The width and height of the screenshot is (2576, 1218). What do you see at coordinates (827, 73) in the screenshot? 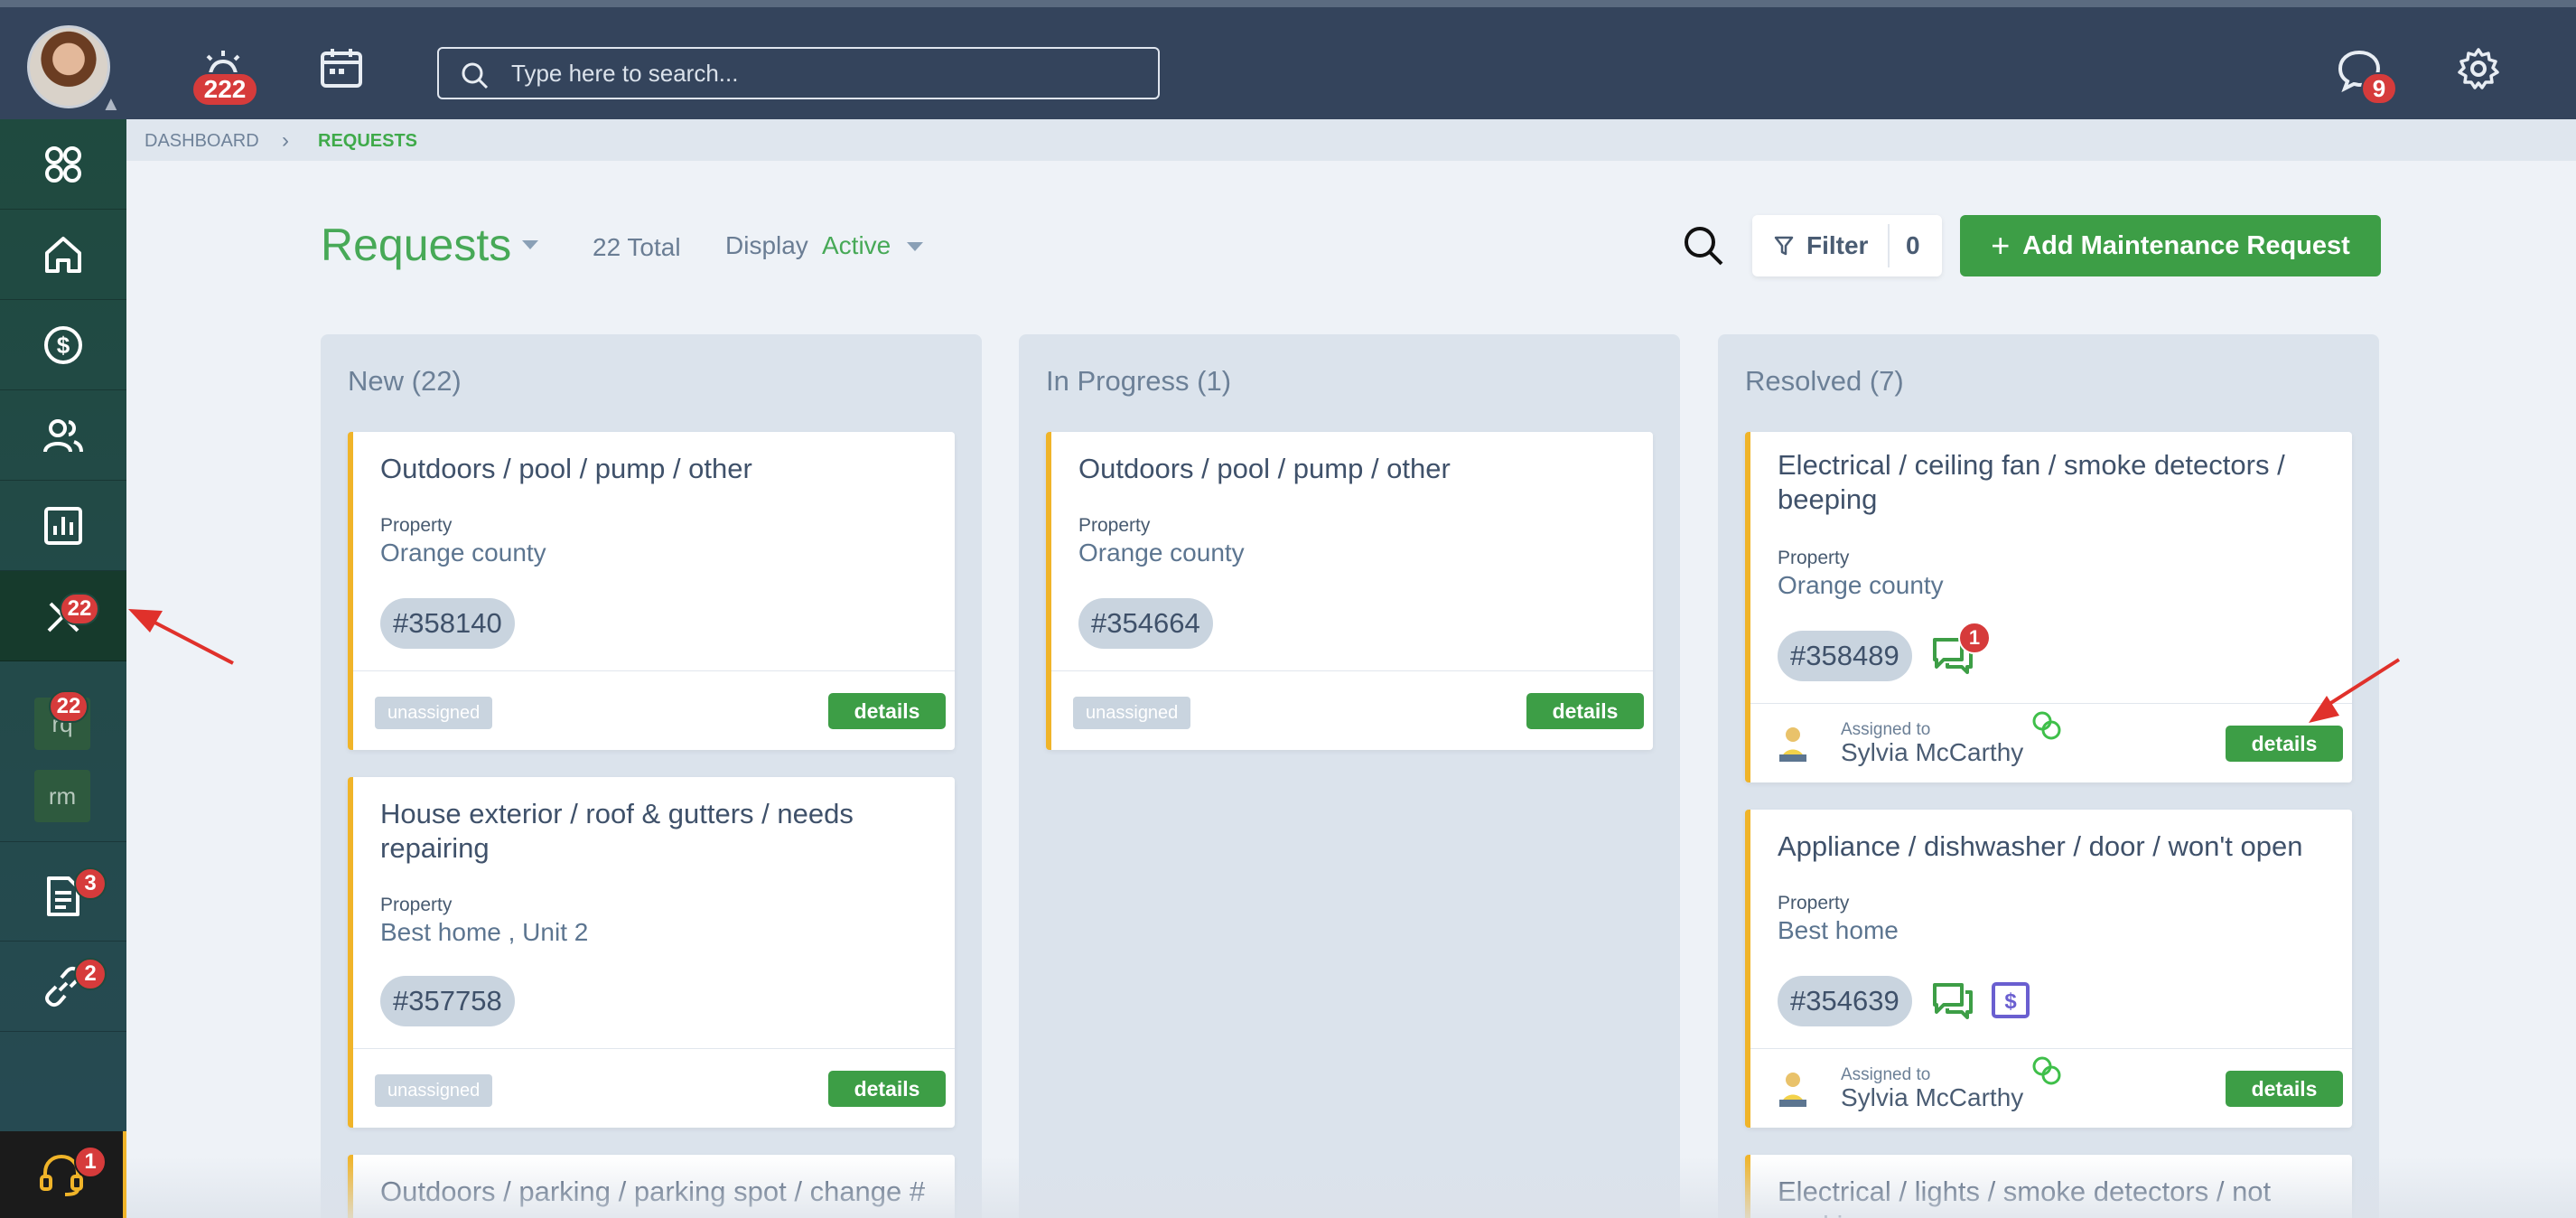
I see `search-input` at bounding box center [827, 73].